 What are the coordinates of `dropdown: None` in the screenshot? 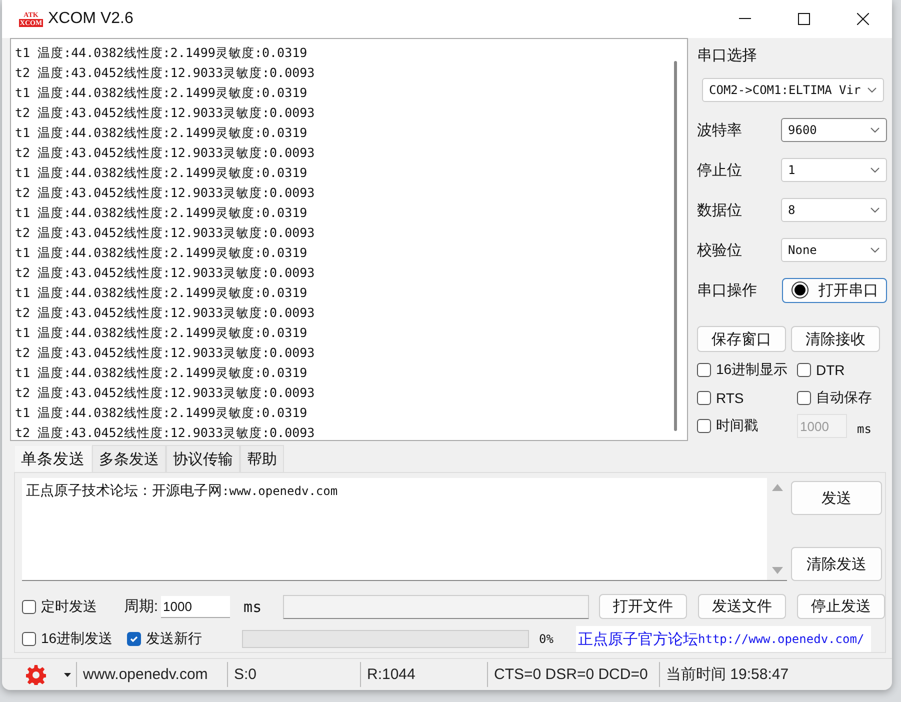 It's located at (834, 250).